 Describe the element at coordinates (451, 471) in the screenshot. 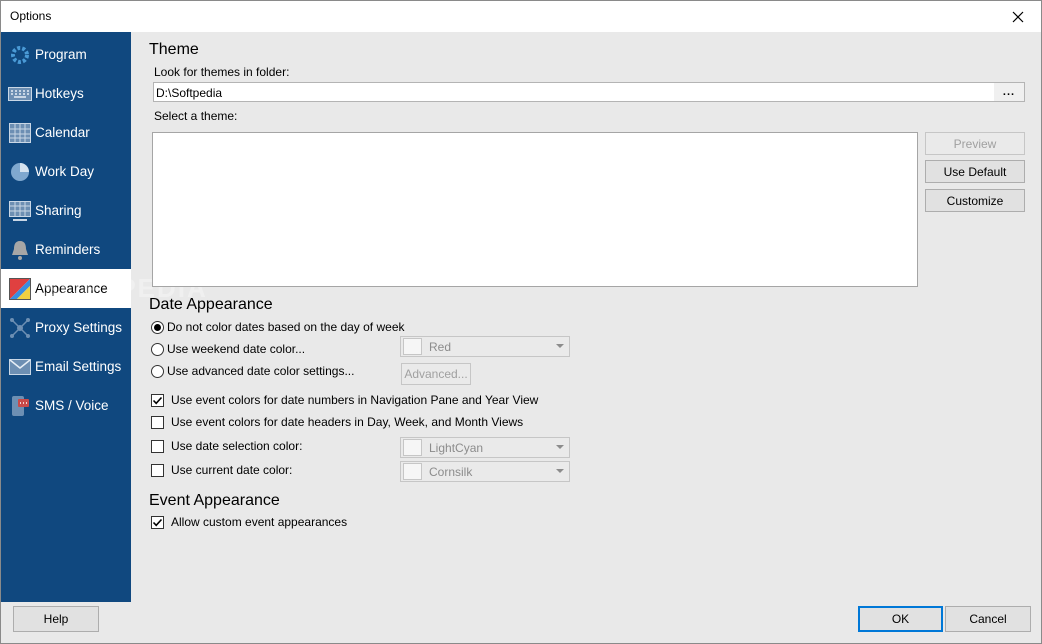

I see `current-date-color-value: Cornsilk` at that location.